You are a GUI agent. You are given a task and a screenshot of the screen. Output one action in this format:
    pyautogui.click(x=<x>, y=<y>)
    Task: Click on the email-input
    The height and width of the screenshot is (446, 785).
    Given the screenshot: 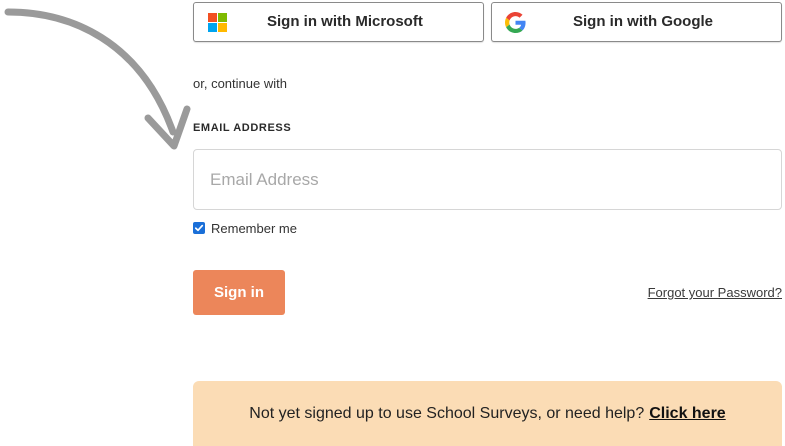 What is the action you would take?
    pyautogui.click(x=487, y=179)
    